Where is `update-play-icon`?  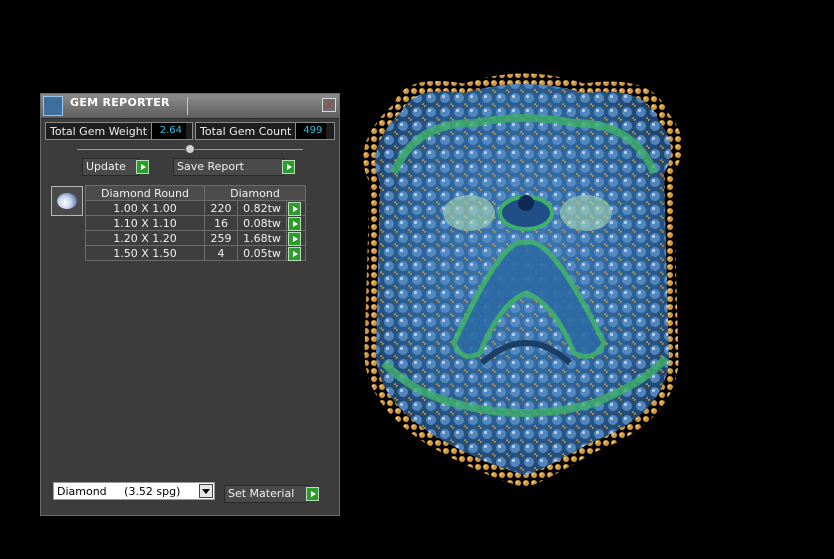 update-play-icon is located at coordinates (142, 167).